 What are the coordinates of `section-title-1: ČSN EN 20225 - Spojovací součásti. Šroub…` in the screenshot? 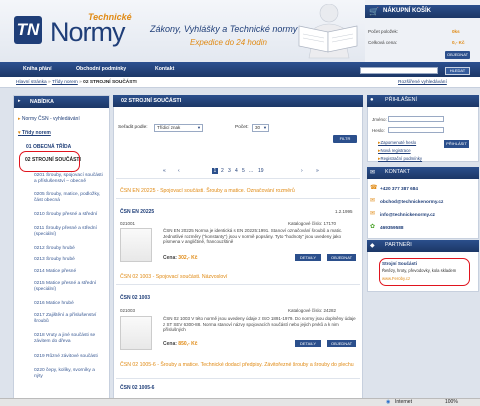 It's located at (207, 191).